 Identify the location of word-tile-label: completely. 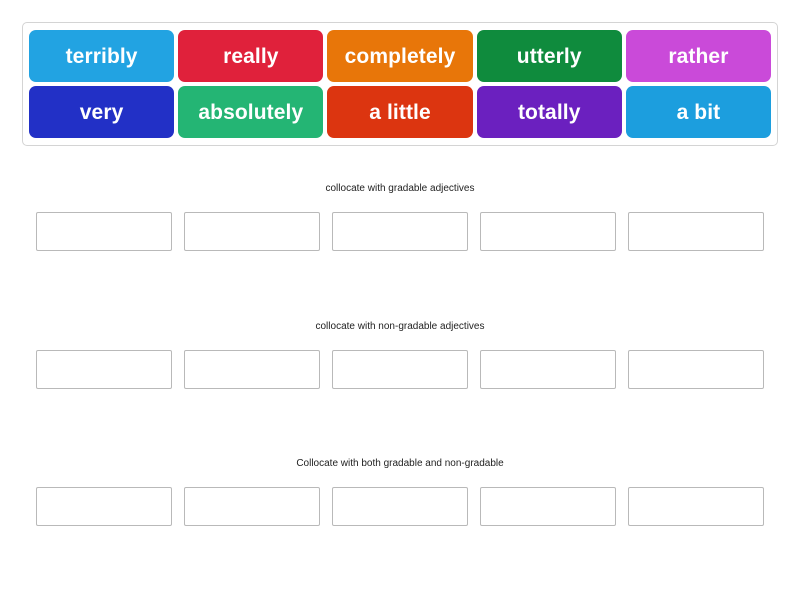
(400, 56).